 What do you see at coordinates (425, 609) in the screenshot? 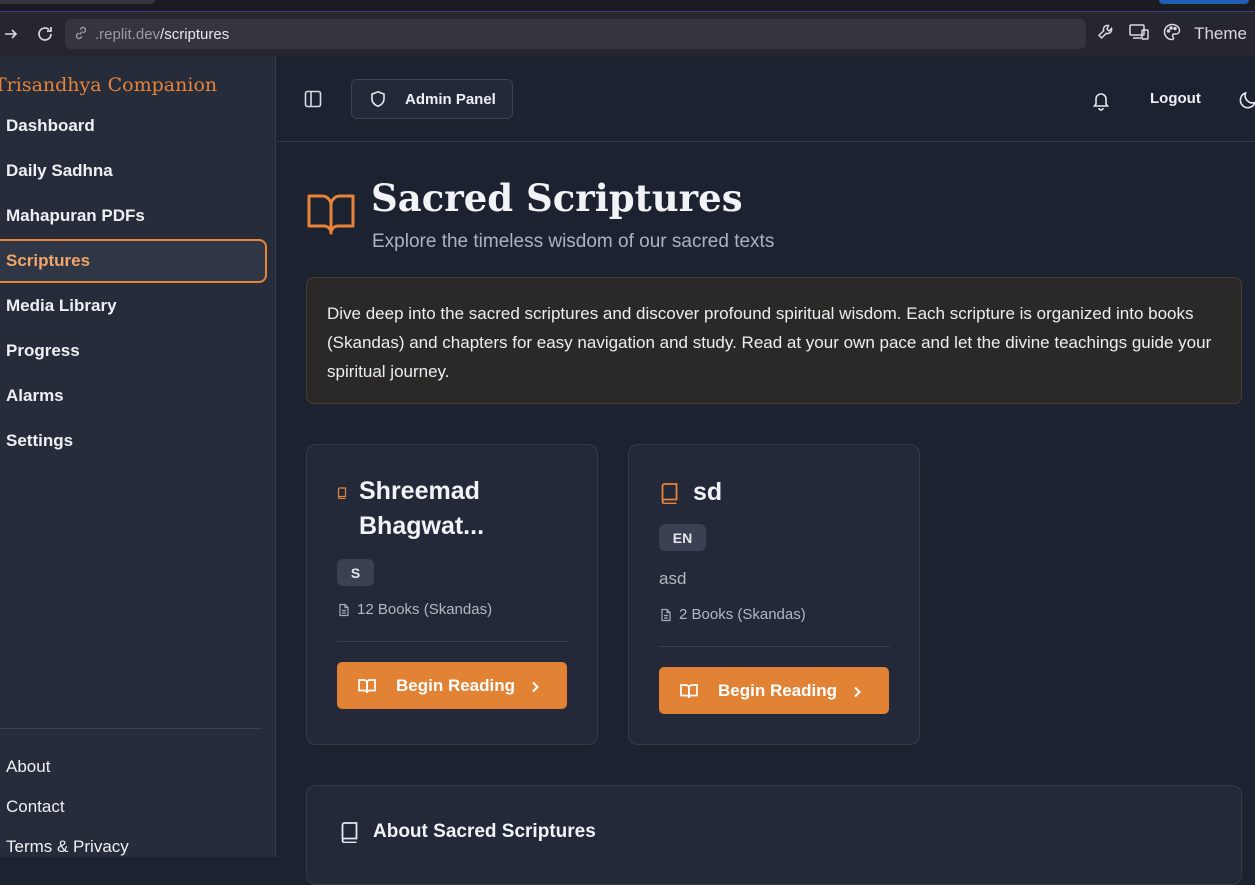
I see `books-count-label: 12 Books (Skandas)` at bounding box center [425, 609].